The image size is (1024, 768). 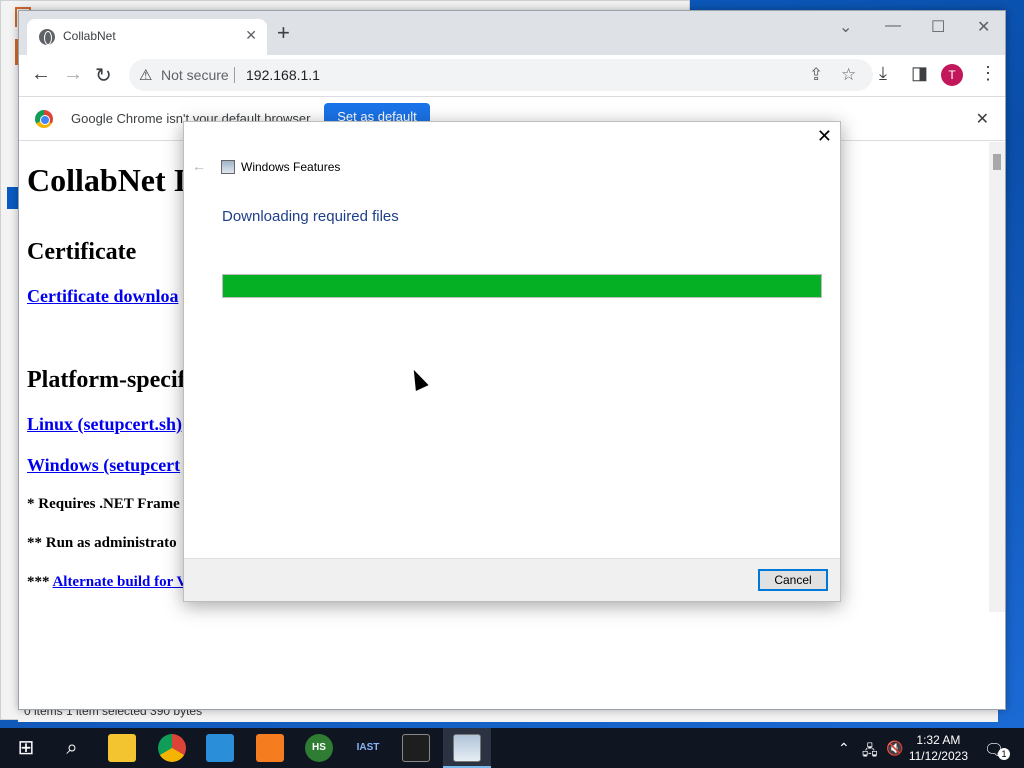 I want to click on windows-link: Windows (setupcert, so click(x=103, y=465).